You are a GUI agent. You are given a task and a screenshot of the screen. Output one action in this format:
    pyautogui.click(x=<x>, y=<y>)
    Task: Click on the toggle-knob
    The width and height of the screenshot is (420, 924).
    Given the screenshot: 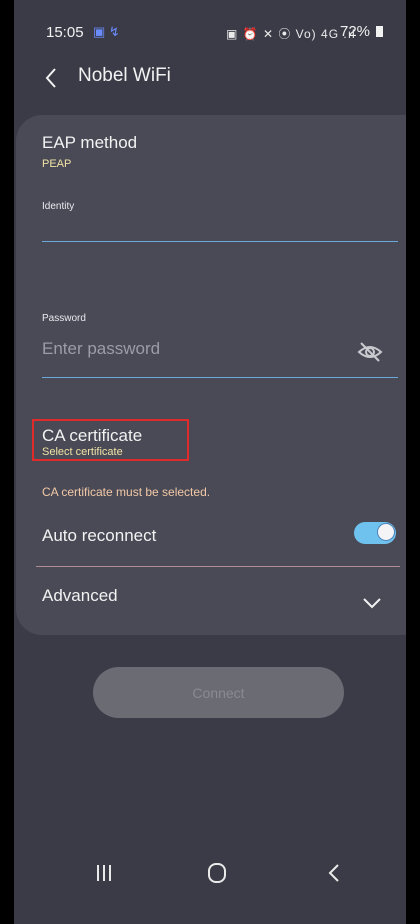 What is the action you would take?
    pyautogui.click(x=386, y=532)
    